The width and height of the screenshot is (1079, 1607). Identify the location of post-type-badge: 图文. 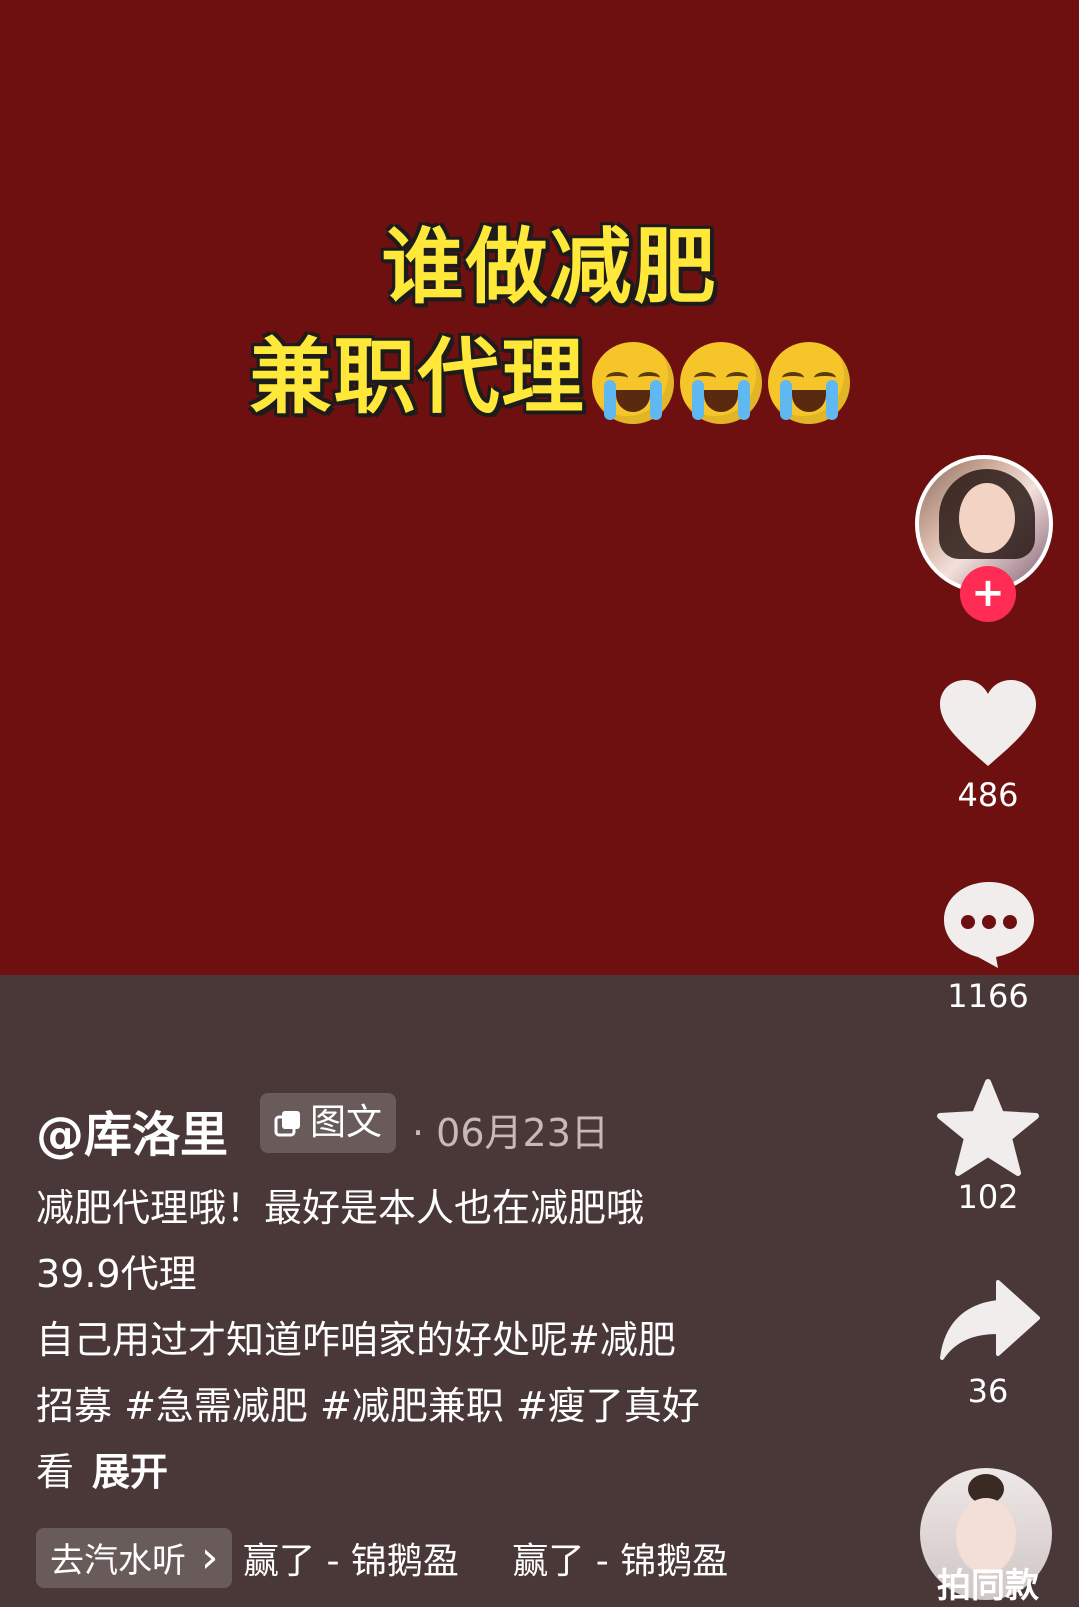
(328, 1123).